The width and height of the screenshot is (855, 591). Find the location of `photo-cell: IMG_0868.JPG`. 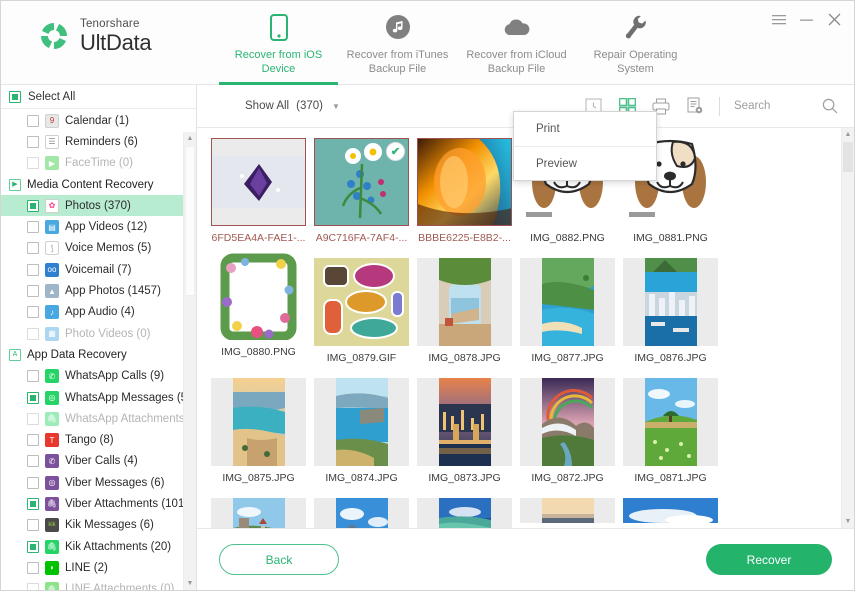

photo-cell: IMG_0868.JPG is located at coordinates (464, 513).